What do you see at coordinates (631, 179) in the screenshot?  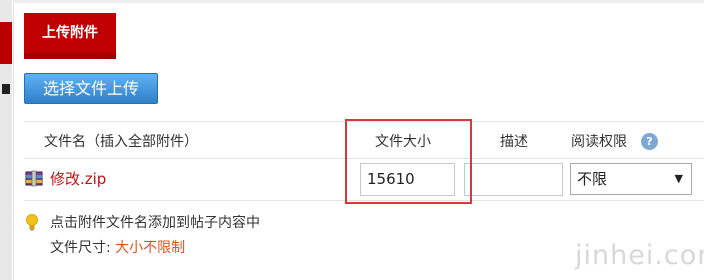 I see `permission-select: 不限 ▼` at bounding box center [631, 179].